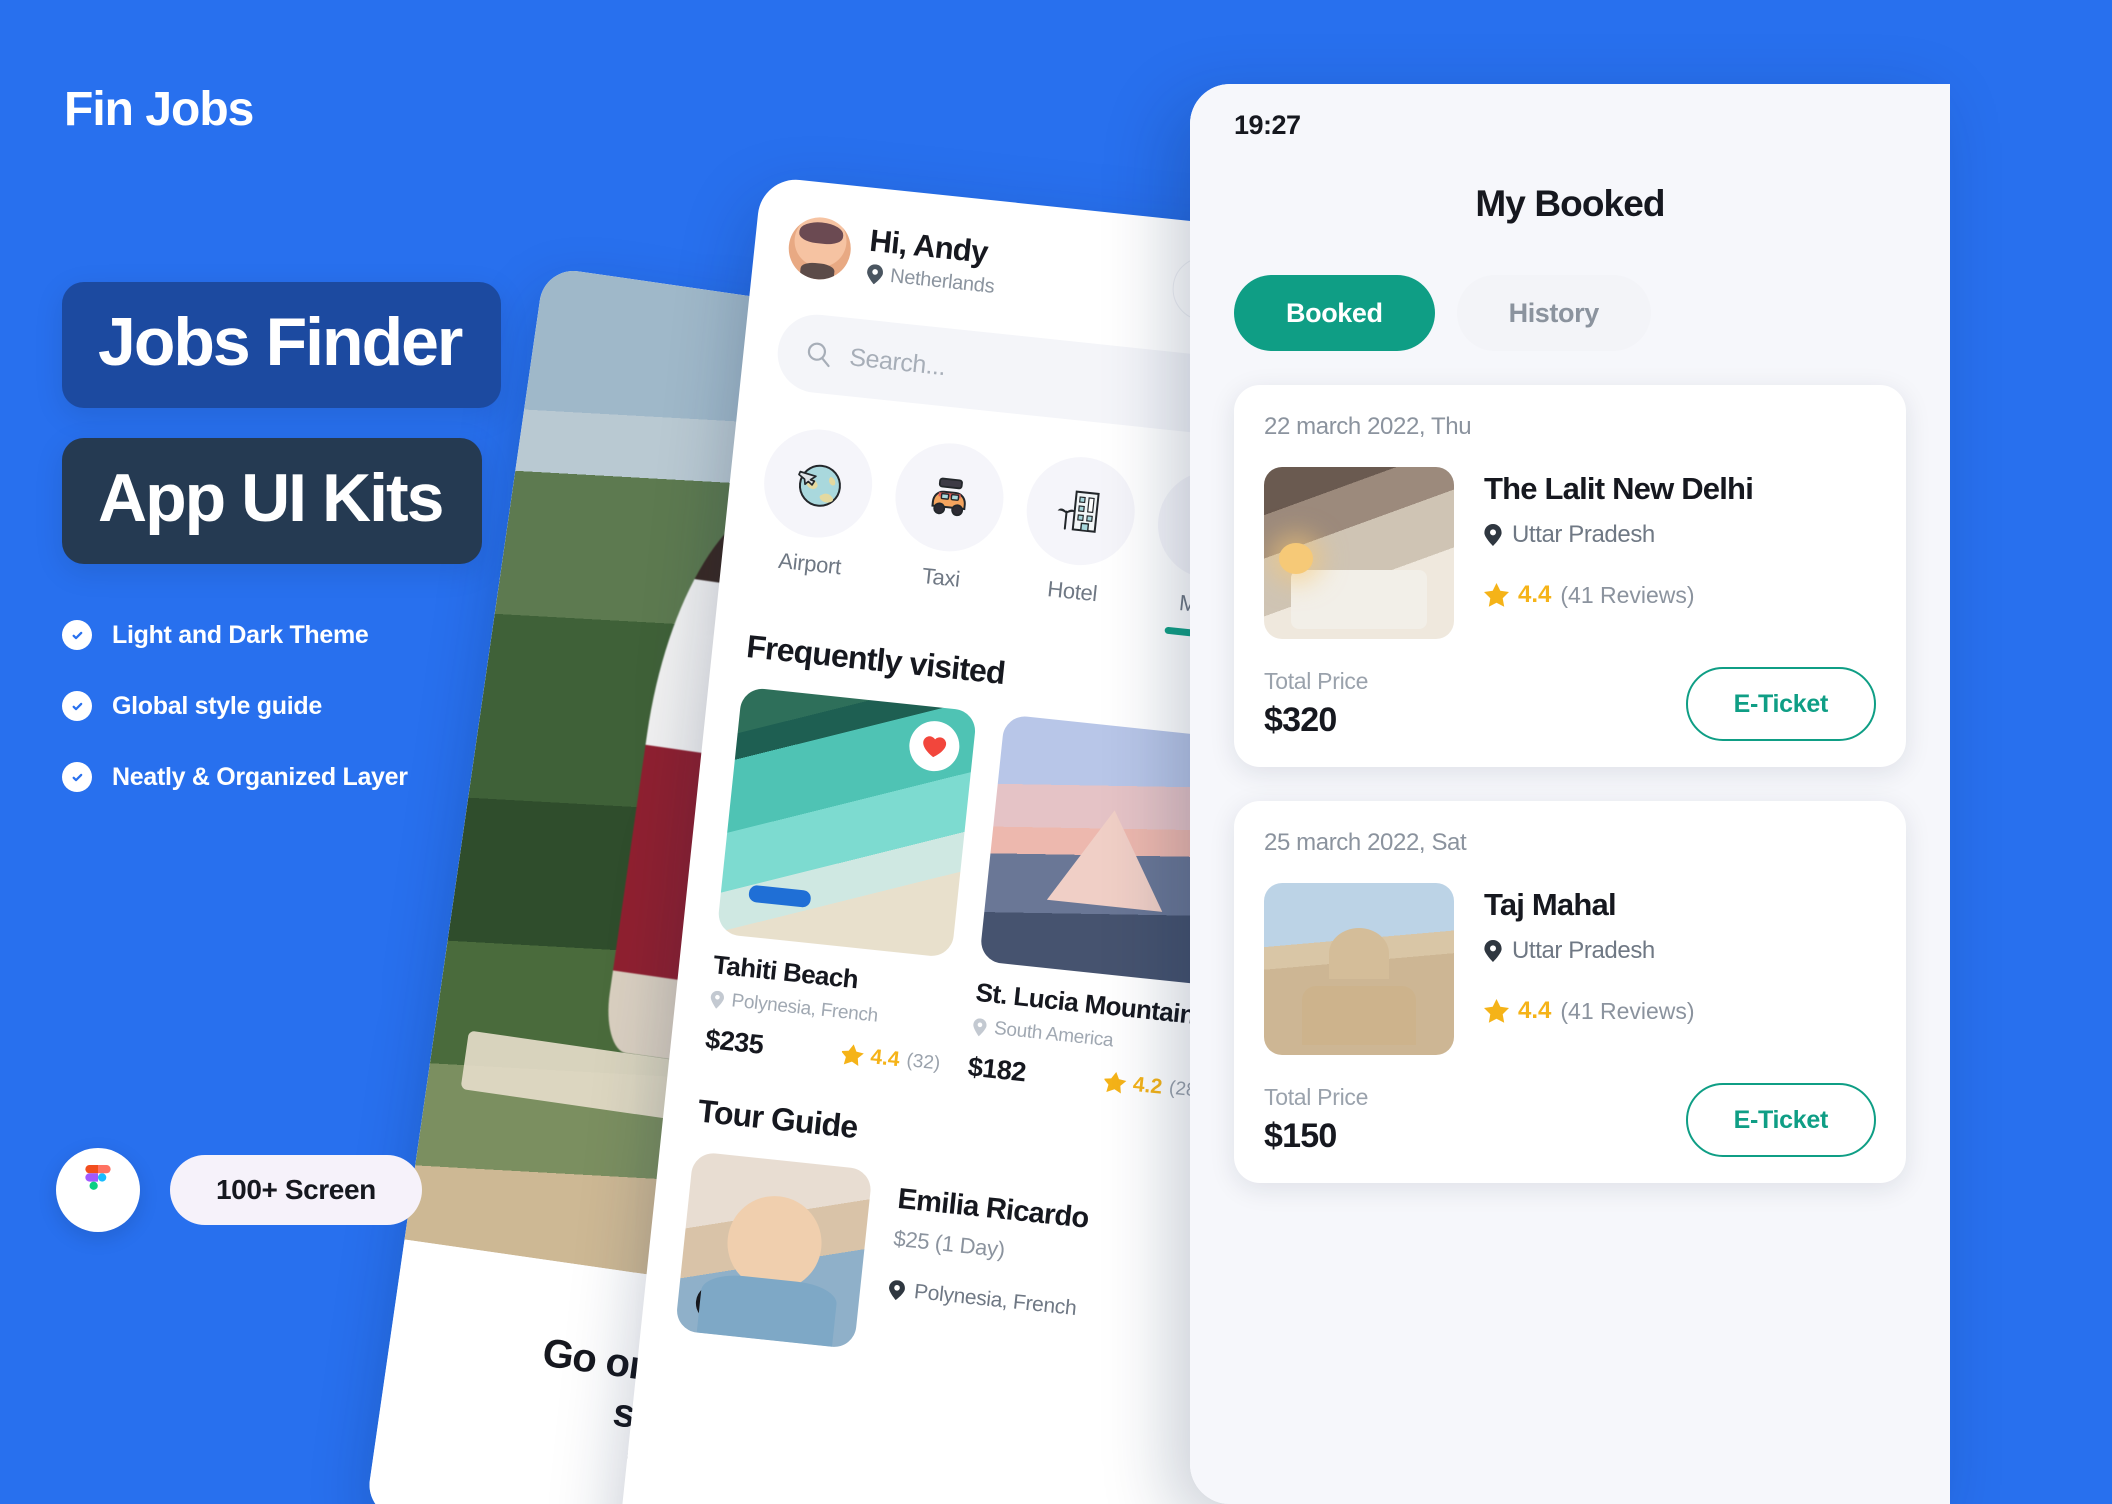 The width and height of the screenshot is (2112, 1504). Describe the element at coordinates (995, 1300) in the screenshot. I see `guide-location-label: Polynesia, French` at that location.